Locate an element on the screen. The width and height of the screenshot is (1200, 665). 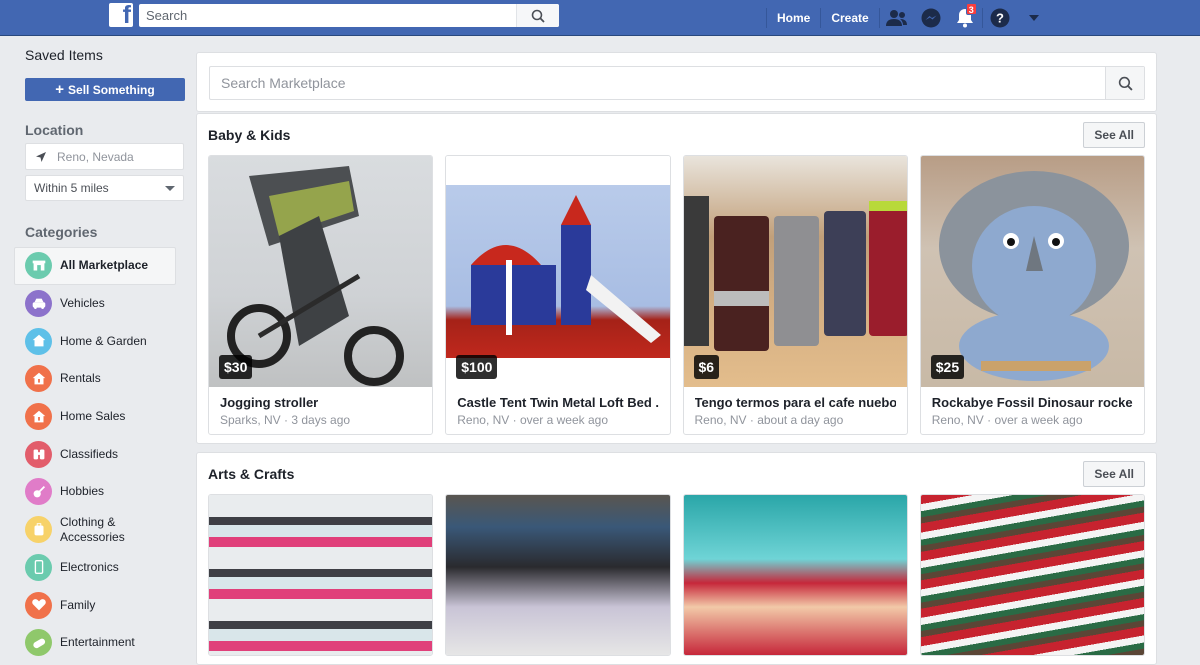
listing-title: Jogging stroller is located at coordinates (269, 402).